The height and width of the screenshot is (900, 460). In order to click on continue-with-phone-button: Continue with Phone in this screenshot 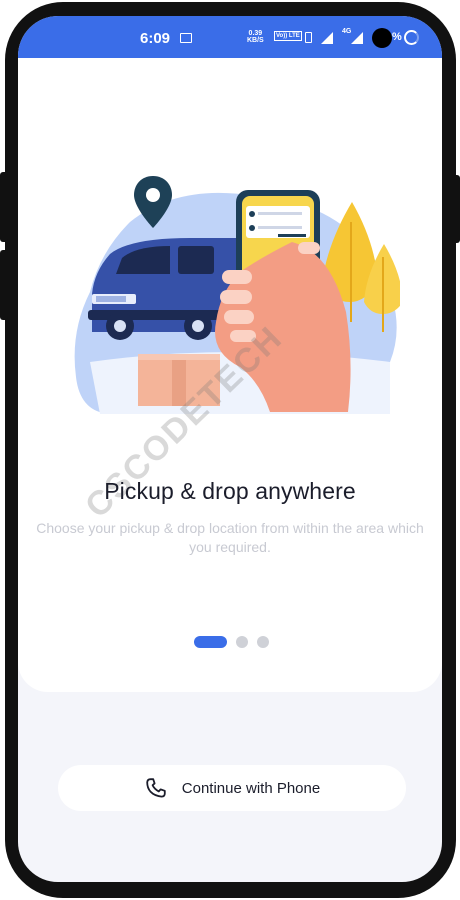, I will do `click(232, 788)`.